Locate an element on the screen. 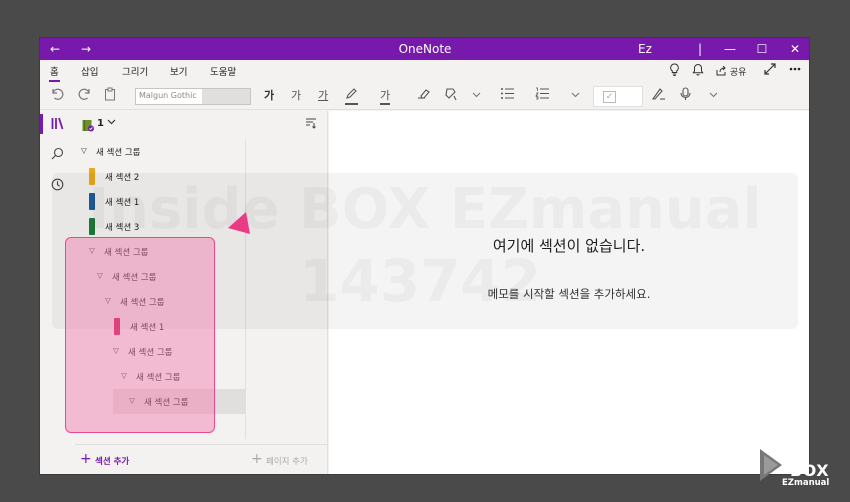 The height and width of the screenshot is (502, 850). lightbulb-icon is located at coordinates (674, 71).